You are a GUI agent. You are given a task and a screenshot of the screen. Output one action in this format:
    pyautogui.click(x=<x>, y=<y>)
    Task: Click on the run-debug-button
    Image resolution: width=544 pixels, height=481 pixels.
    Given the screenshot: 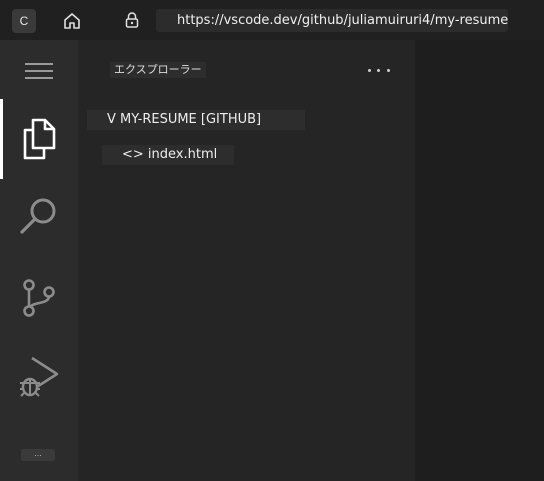 What is the action you would take?
    pyautogui.click(x=39, y=377)
    